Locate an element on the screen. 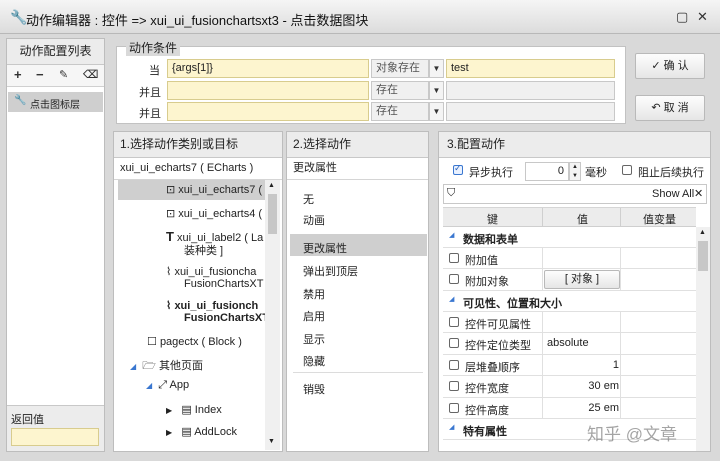  section-row: ◢ 可见性、位置和大小 is located at coordinates (569, 301).